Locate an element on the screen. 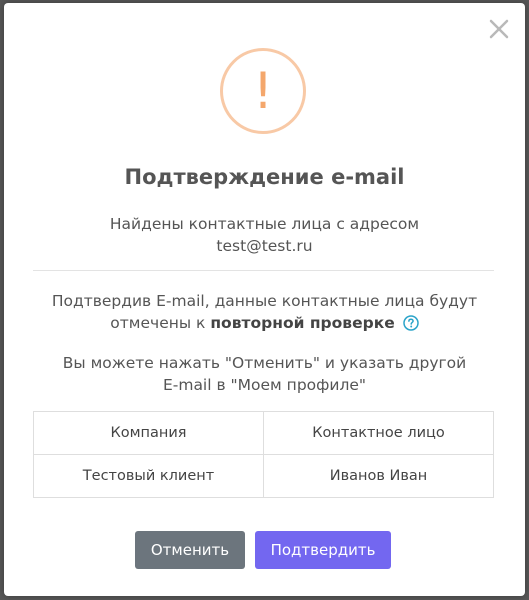 The height and width of the screenshot is (600, 529). divider is located at coordinates (263, 270).